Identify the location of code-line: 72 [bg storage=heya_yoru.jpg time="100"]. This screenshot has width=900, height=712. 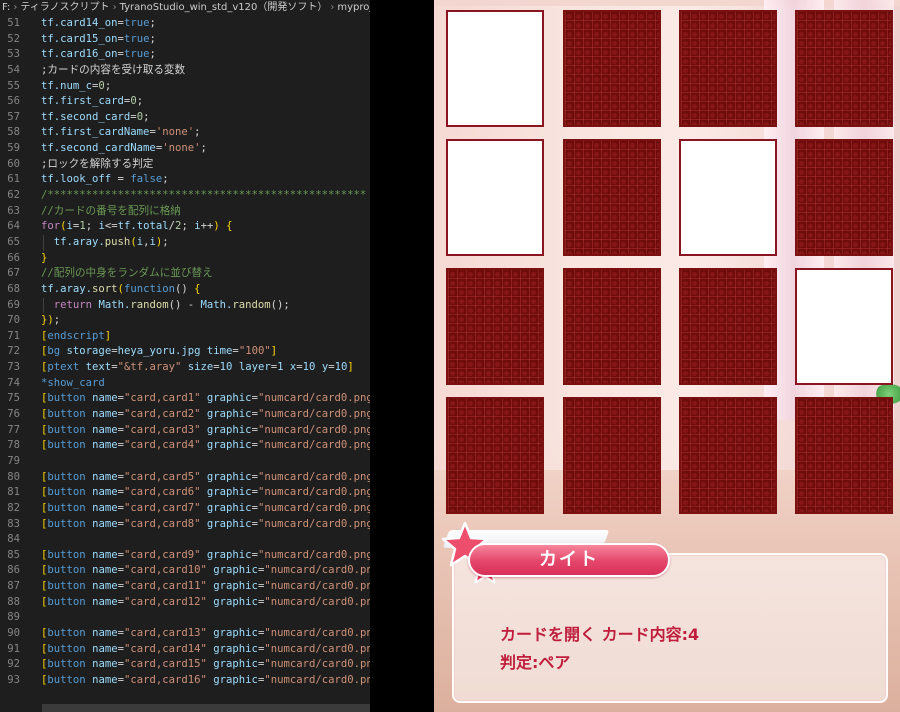
(185, 352).